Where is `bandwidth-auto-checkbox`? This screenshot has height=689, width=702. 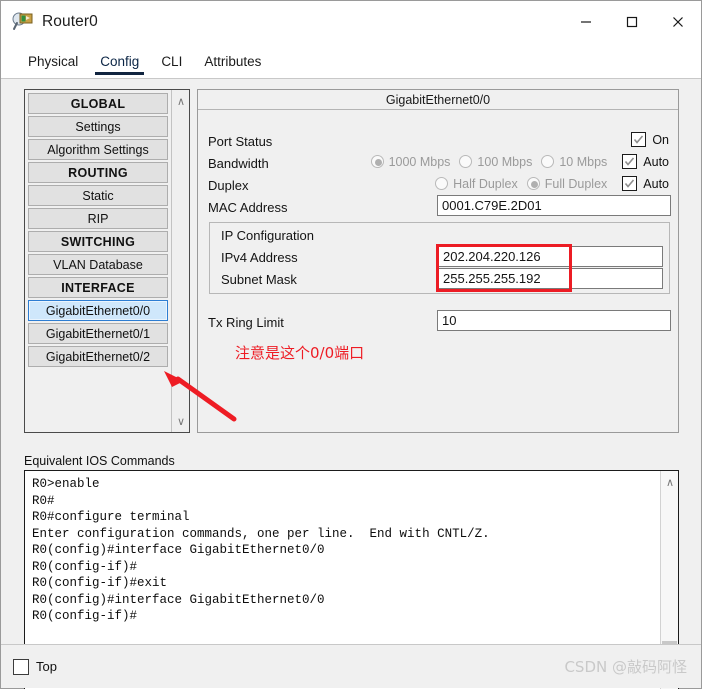 bandwidth-auto-checkbox is located at coordinates (630, 161).